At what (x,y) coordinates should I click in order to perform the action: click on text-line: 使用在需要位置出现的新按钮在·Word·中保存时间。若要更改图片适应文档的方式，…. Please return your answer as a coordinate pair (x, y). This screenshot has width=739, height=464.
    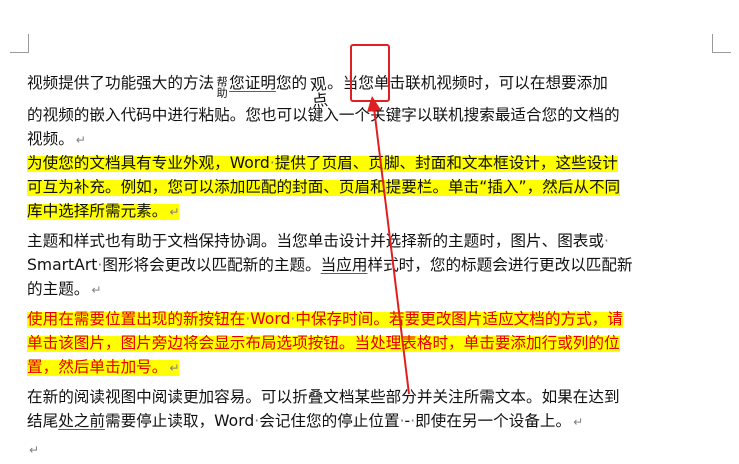
    Looking at the image, I should click on (325, 319).